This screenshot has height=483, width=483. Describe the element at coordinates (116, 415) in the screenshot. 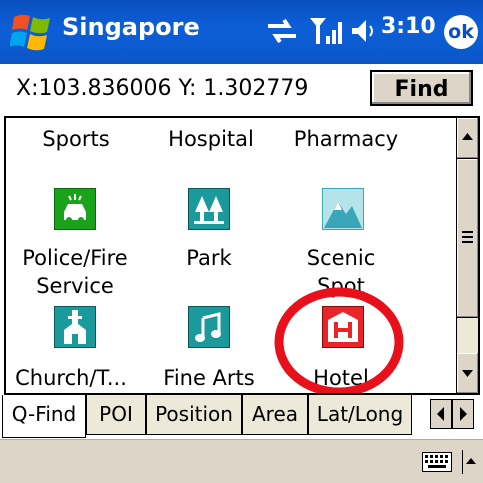

I see `tab-poi: POI` at that location.